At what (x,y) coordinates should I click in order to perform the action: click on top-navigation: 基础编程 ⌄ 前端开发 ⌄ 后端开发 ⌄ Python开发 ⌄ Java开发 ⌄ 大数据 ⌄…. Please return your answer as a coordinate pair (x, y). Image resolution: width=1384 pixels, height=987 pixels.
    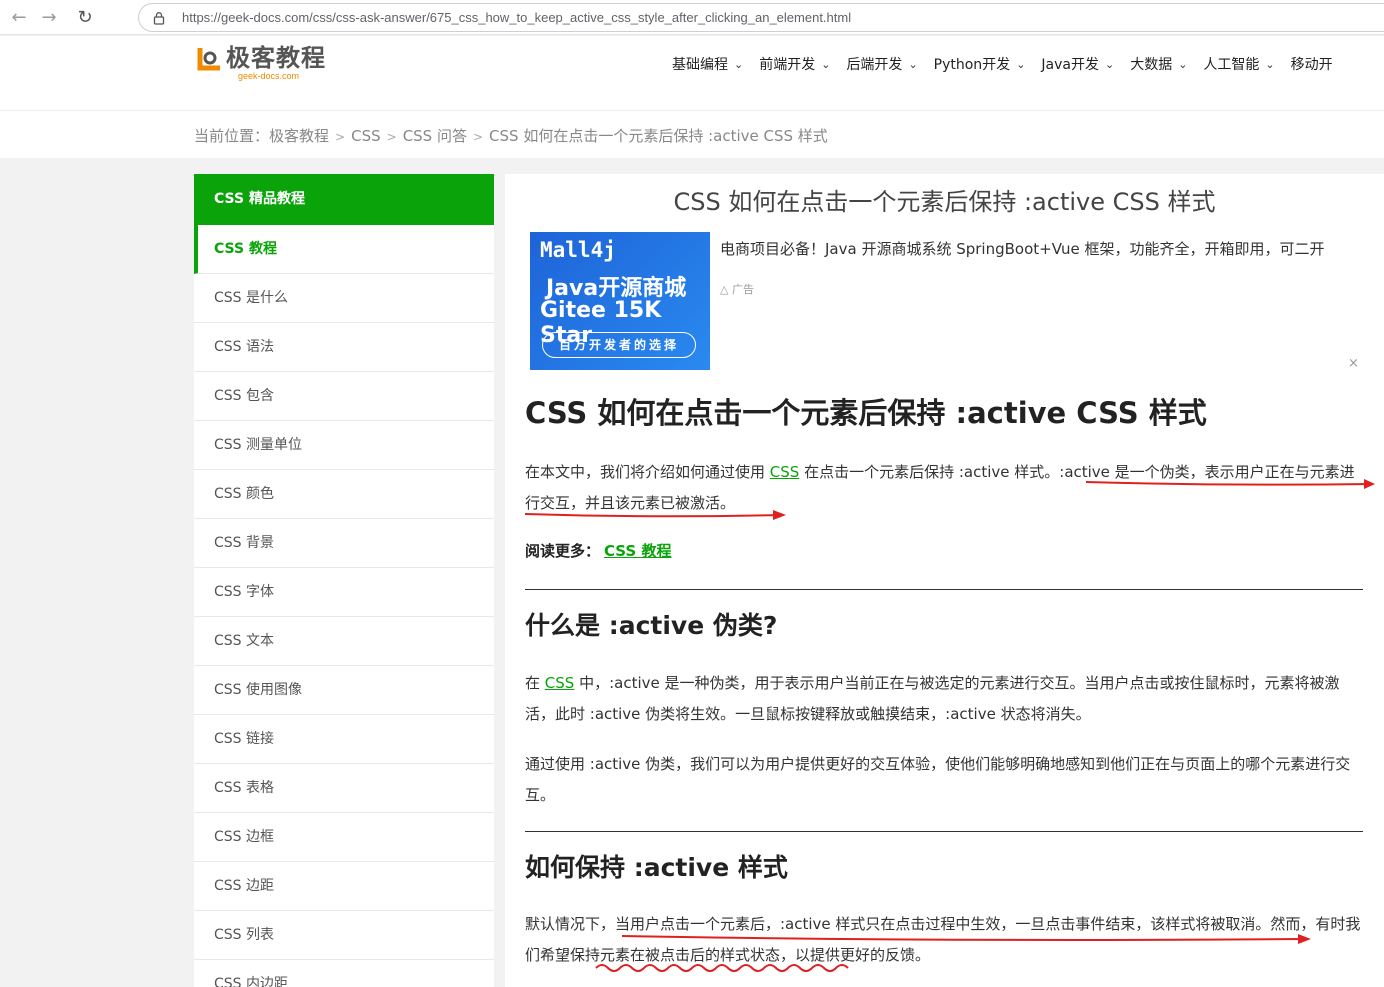
    Looking at the image, I should click on (1010, 64).